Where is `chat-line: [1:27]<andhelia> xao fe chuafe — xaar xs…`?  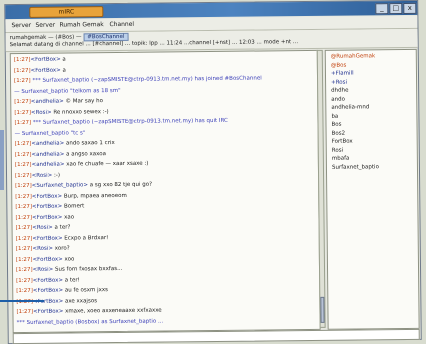
chat-line: [1:27]<andhelia> xao fe chuafe — xaar xs… is located at coordinates (165, 163).